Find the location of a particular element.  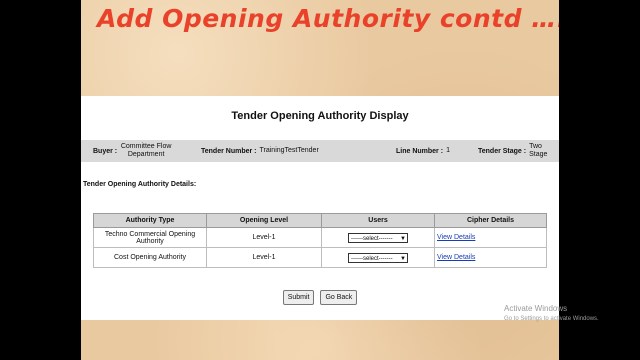

authority-type-cell: Techno Commercial Opening Authority is located at coordinates (150, 237).